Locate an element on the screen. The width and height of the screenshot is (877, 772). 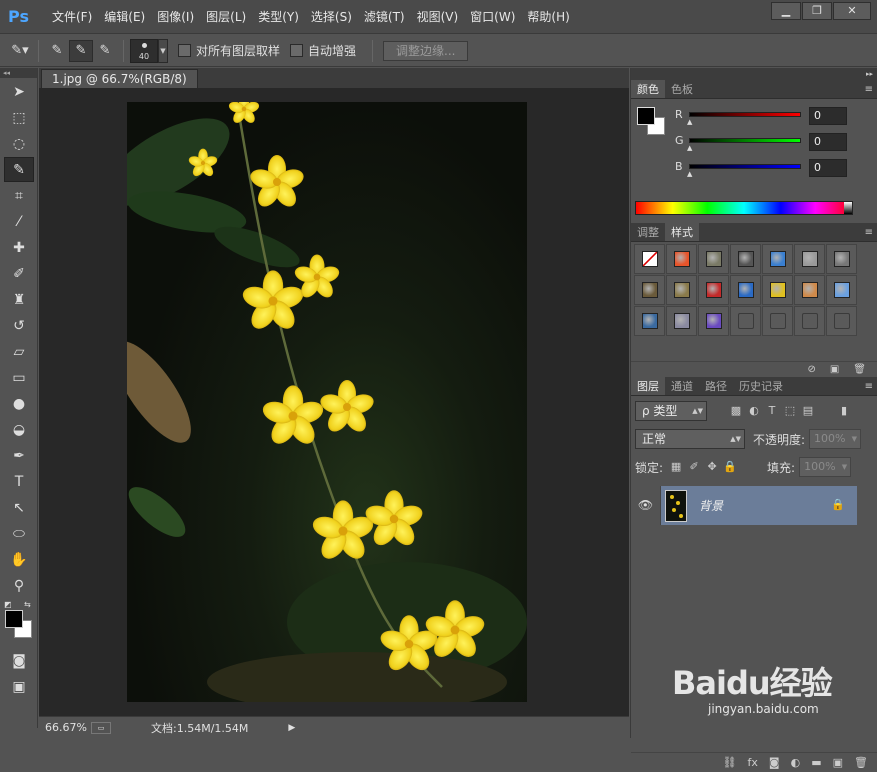
brush-size-picker: 40 is located at coordinates (144, 50).